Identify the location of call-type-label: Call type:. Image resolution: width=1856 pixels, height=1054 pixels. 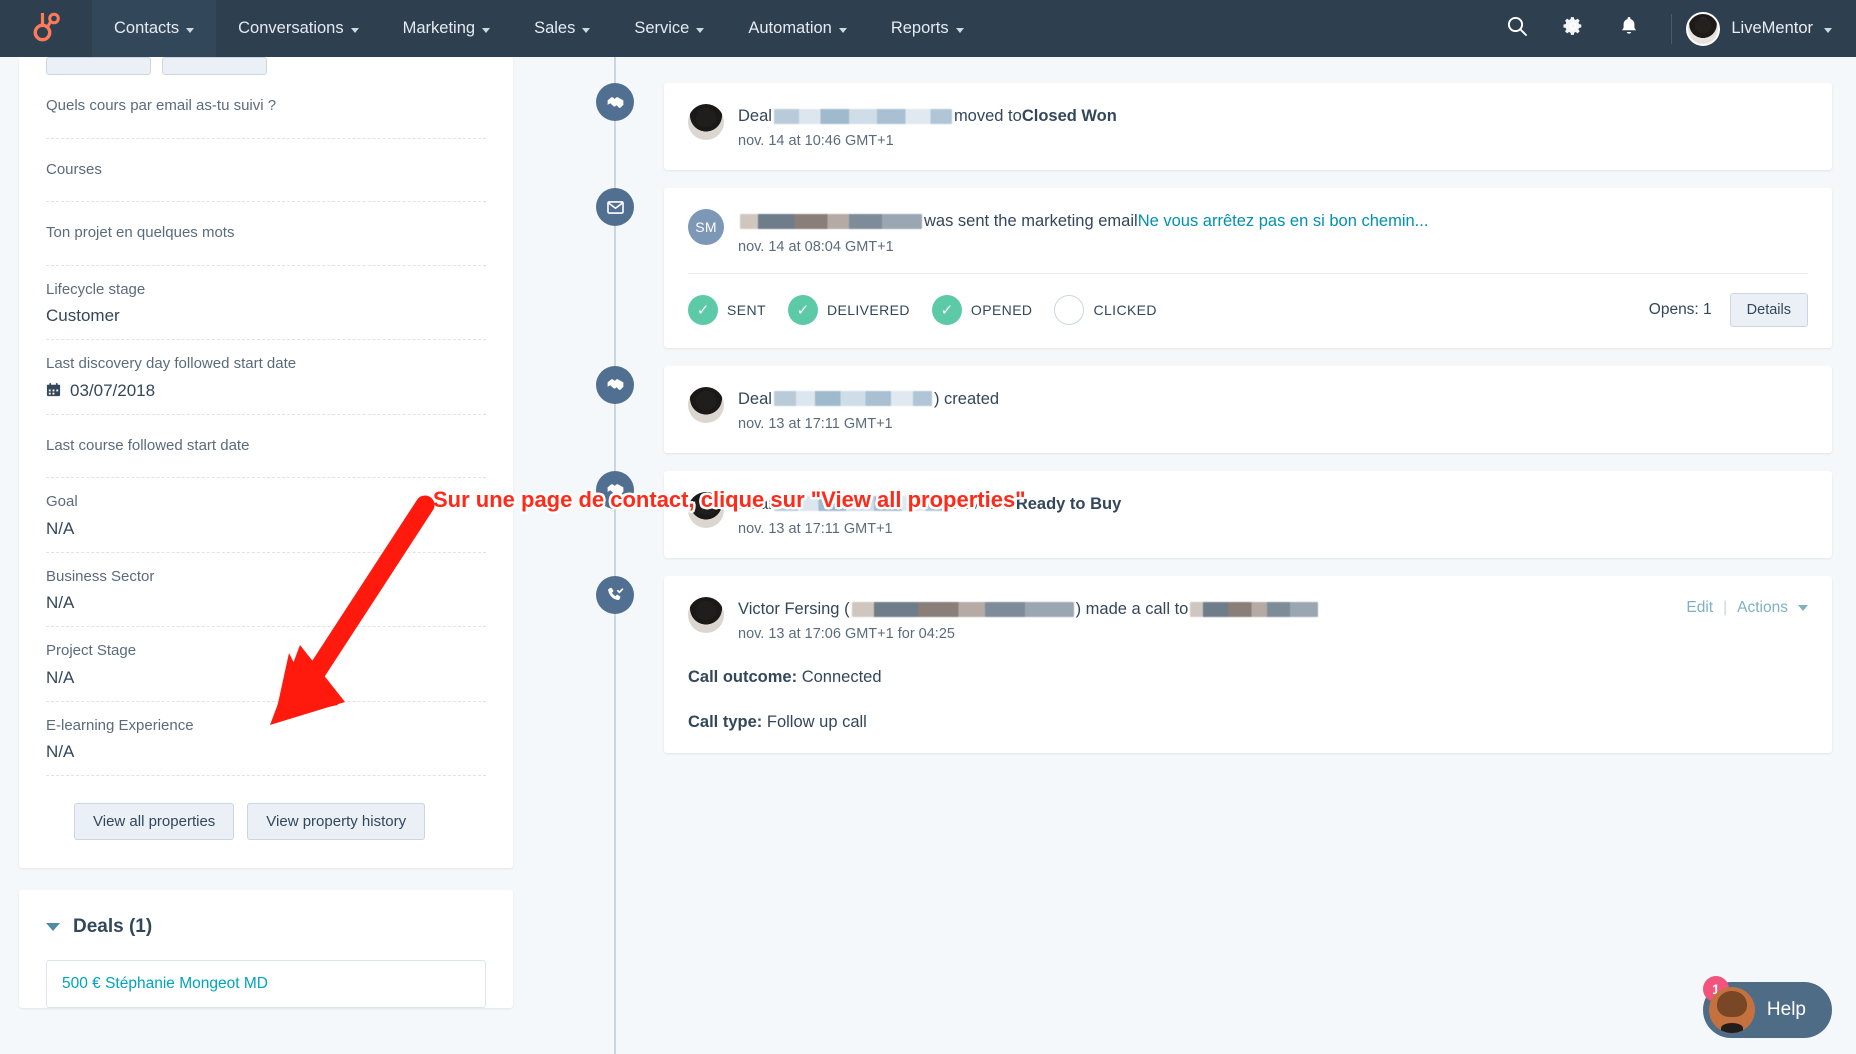
(725, 722).